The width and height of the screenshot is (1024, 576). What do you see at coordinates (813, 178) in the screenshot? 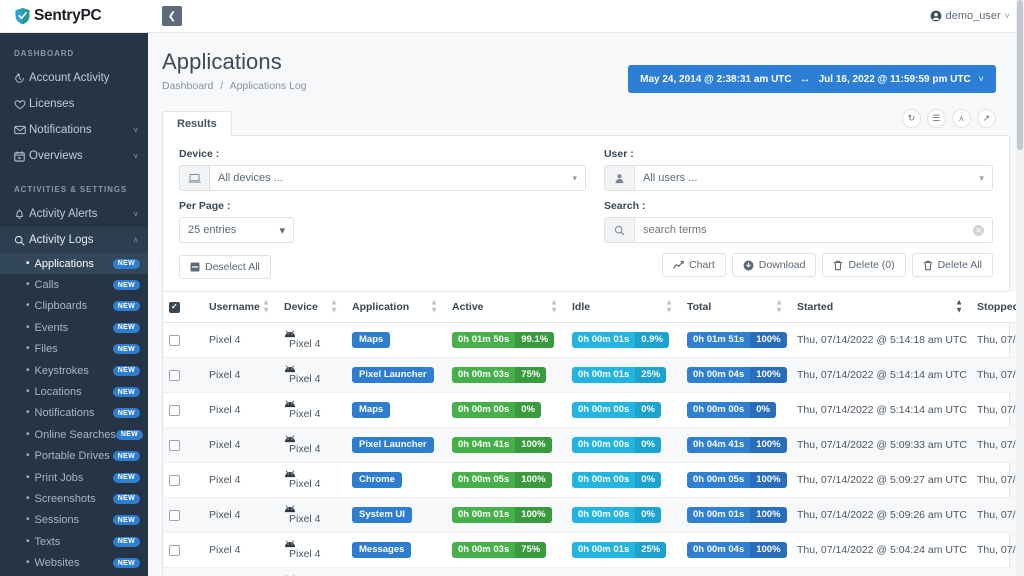
I see `user-select-field: All users ... ▾` at bounding box center [813, 178].